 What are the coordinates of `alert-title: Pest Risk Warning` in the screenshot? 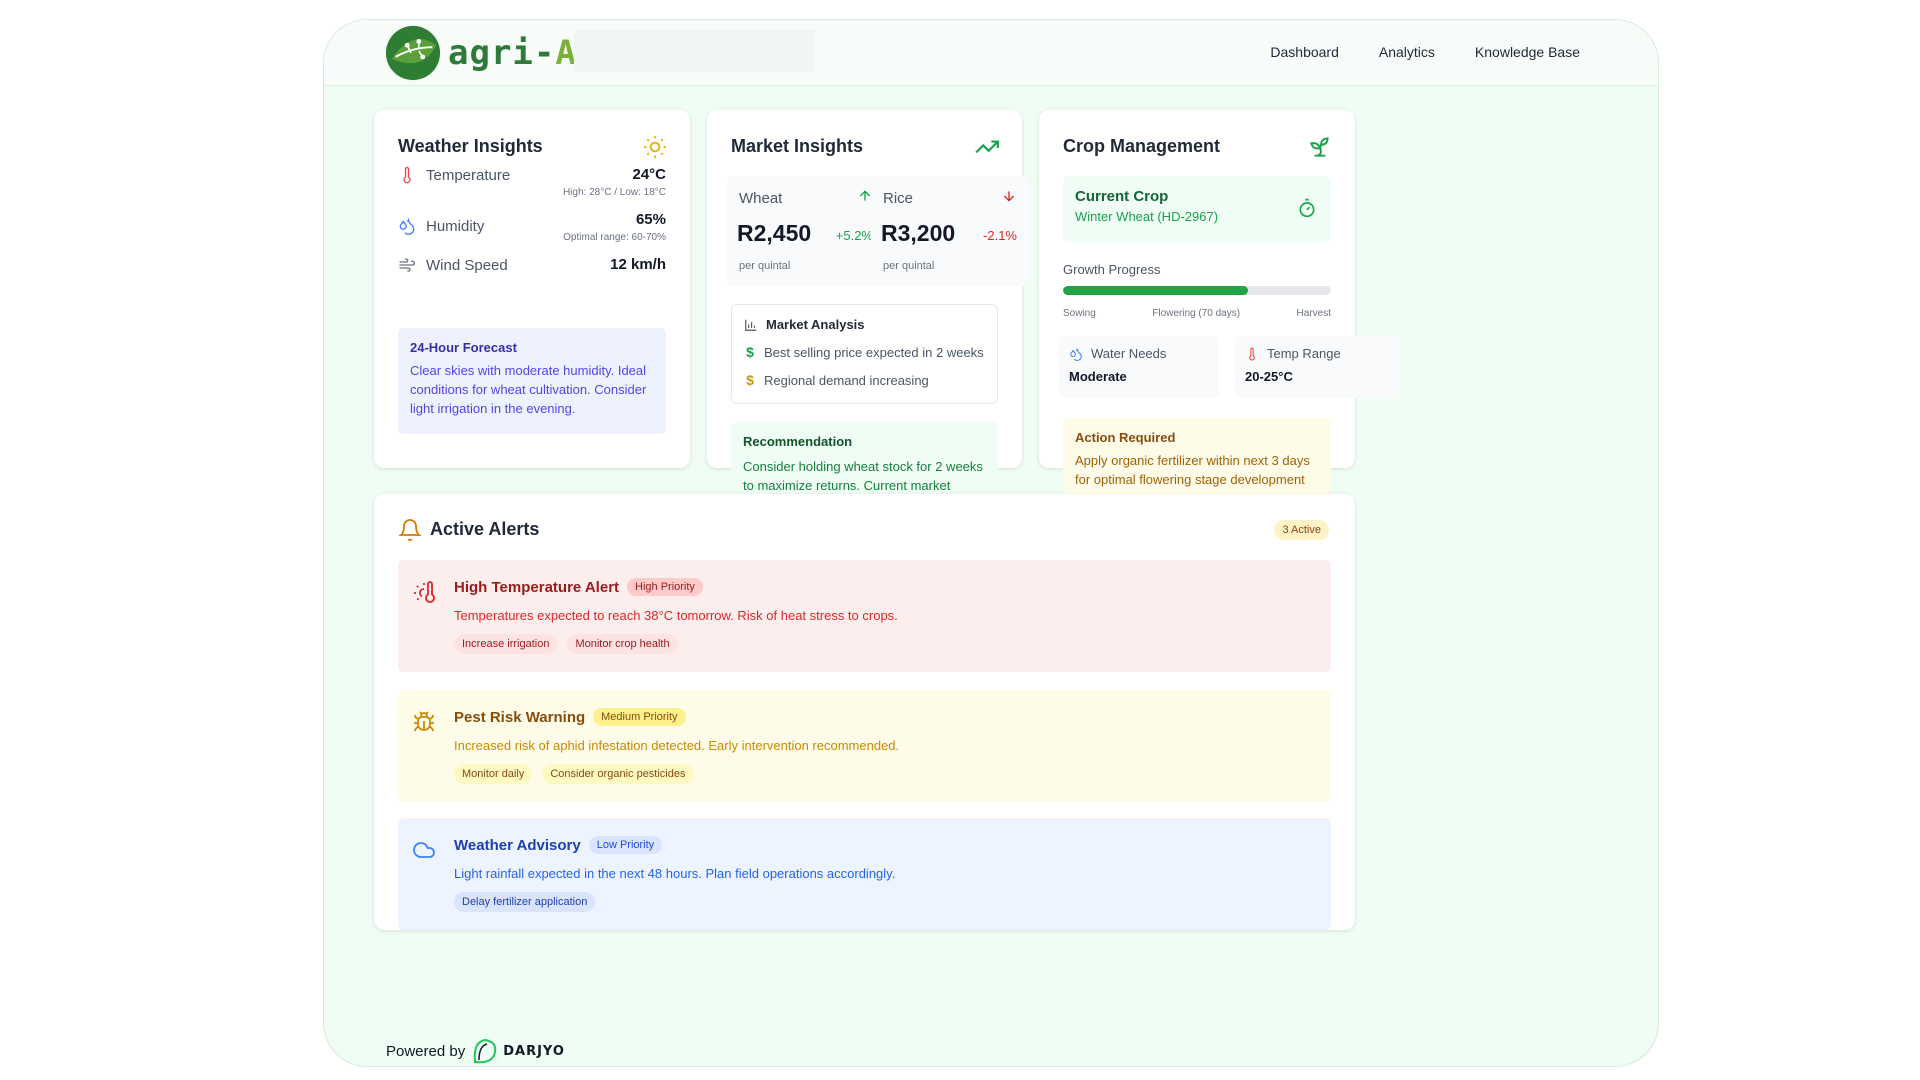 It's located at (520, 717).